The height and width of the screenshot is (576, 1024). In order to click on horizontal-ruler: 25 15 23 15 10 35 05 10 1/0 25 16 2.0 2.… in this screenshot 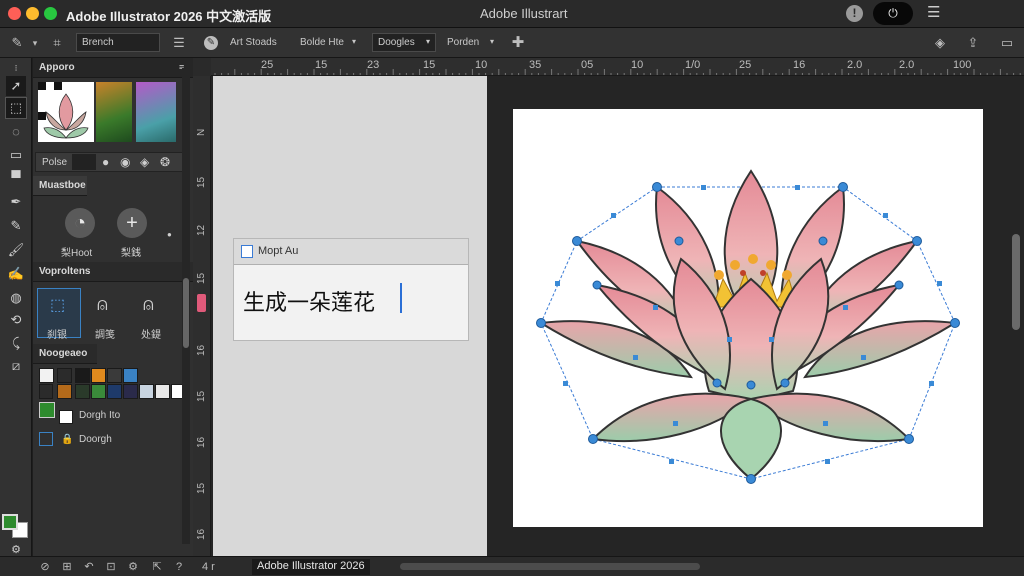, I will do `click(617, 67)`.